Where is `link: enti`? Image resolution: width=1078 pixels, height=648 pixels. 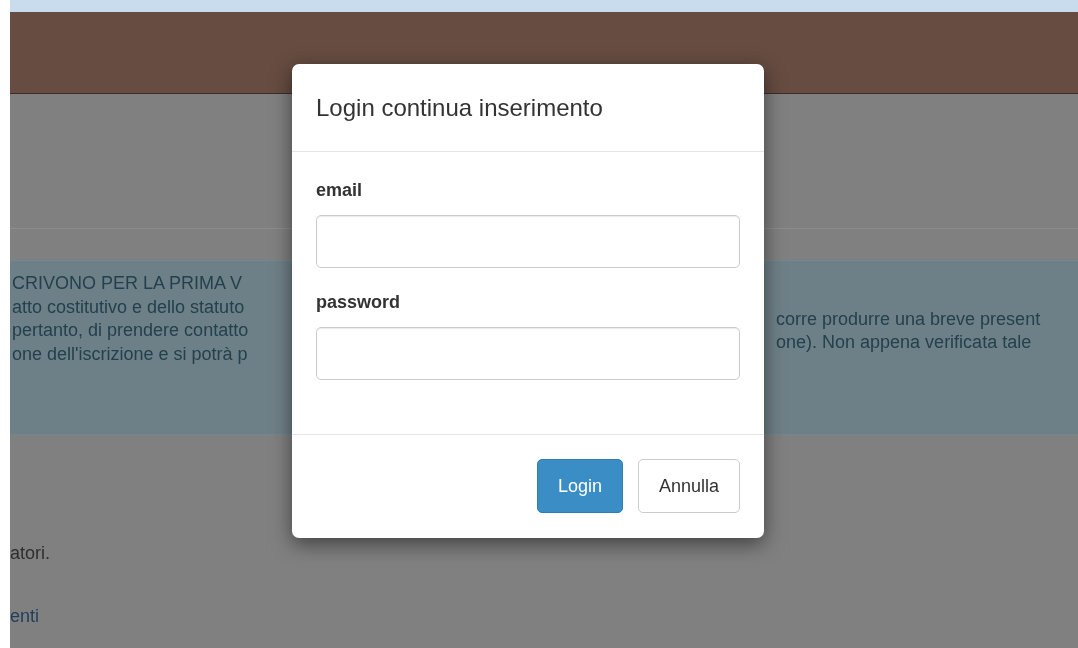
link: enti is located at coordinates (25, 616).